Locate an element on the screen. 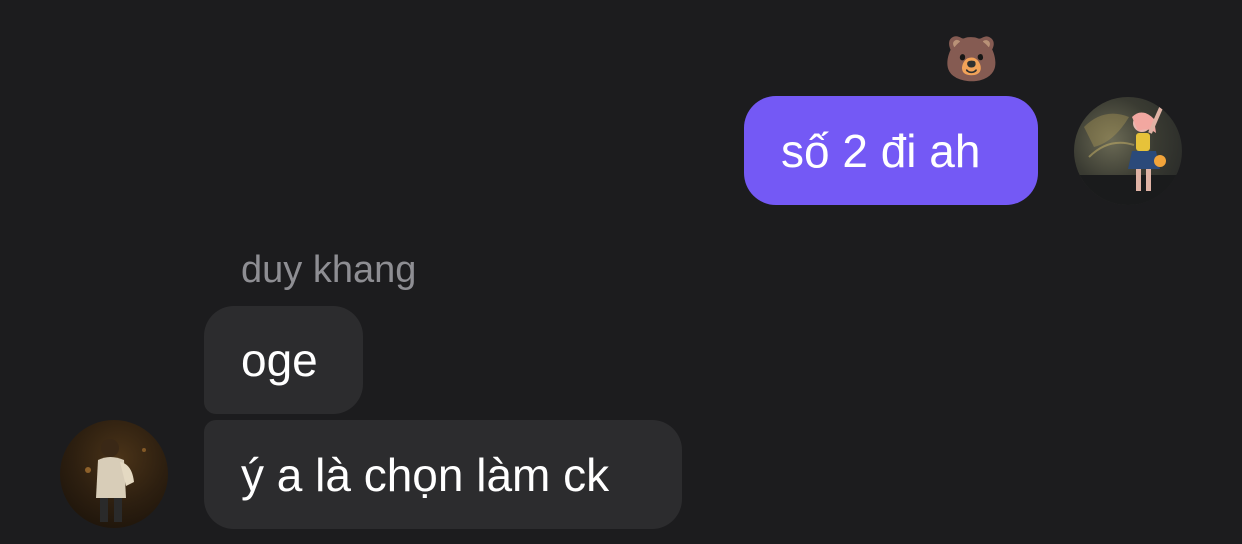  sender-avatar-photo-icon is located at coordinates (115, 480).